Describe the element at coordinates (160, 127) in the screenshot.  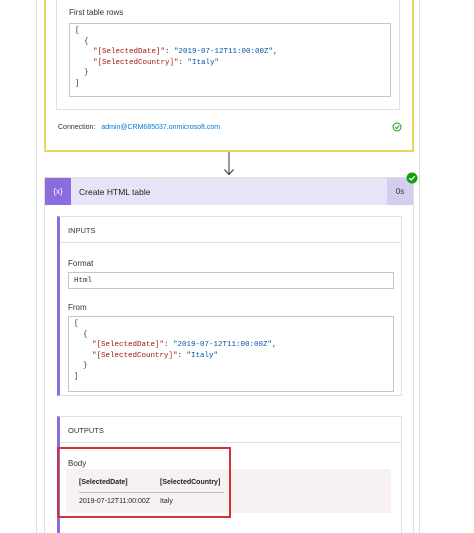
I see `connection-account-link: admin@CRM685037.onmicrosoft.com` at that location.